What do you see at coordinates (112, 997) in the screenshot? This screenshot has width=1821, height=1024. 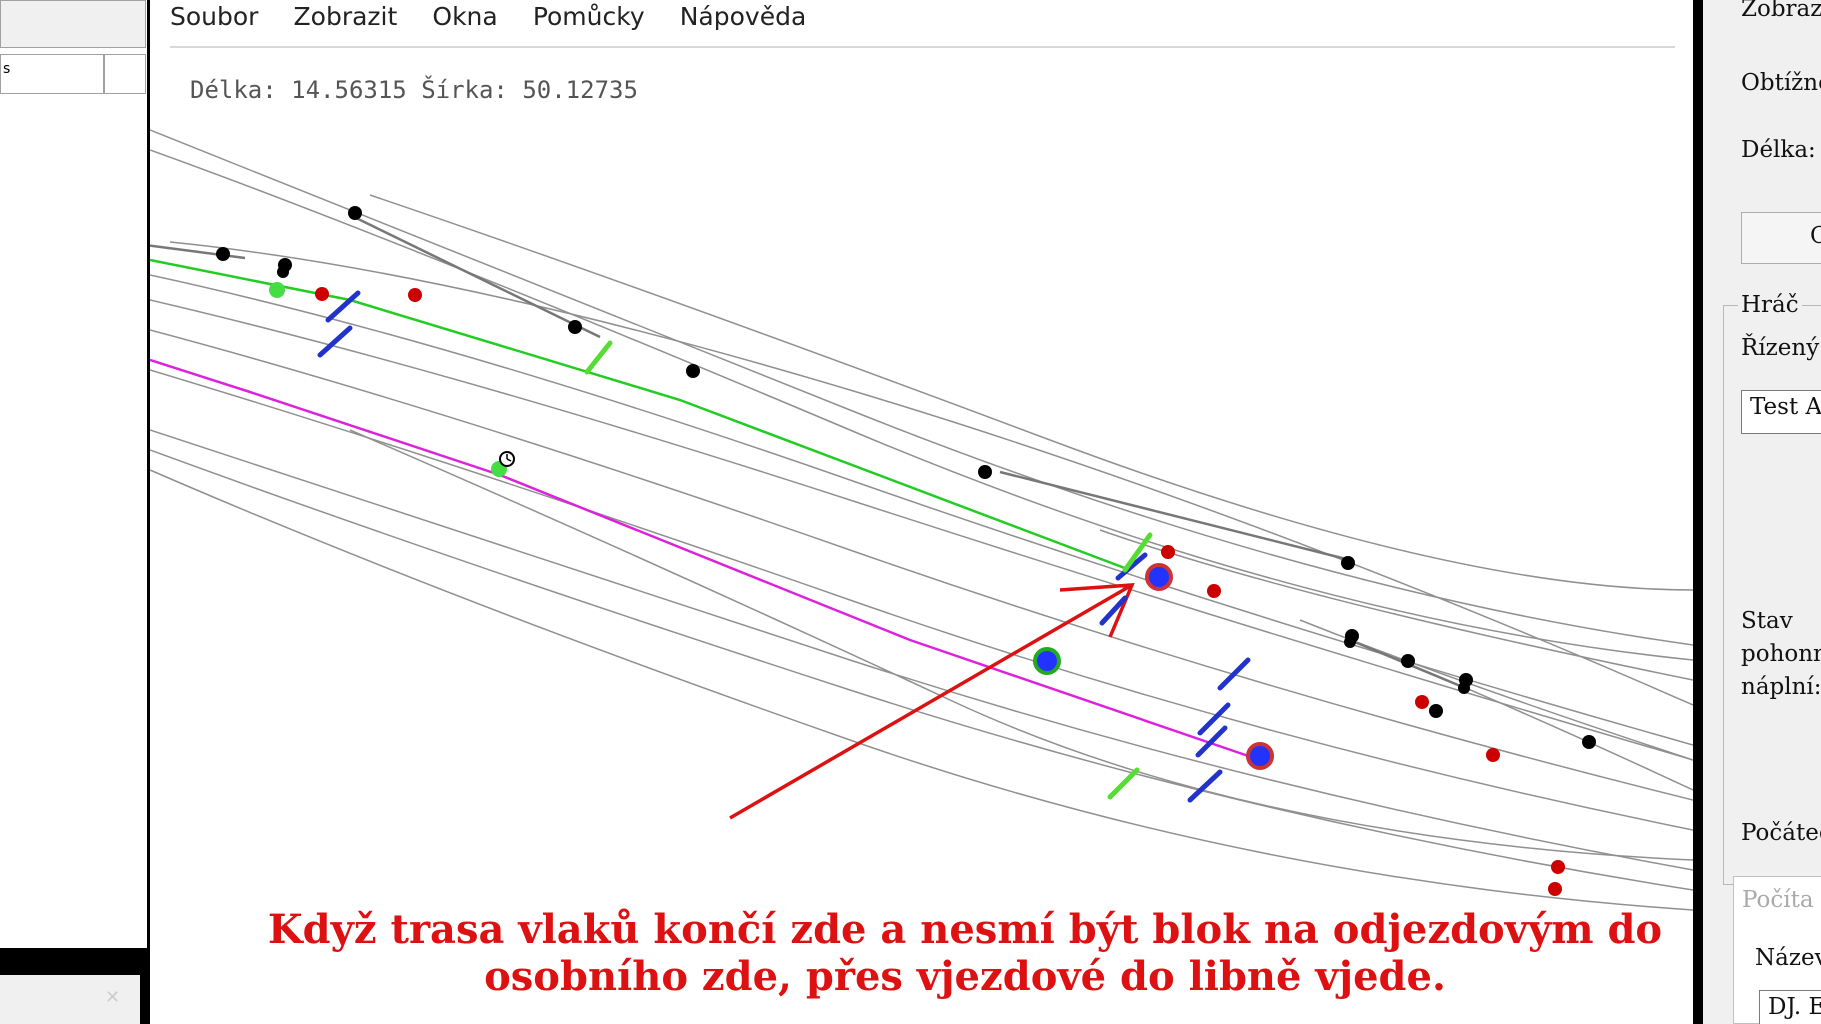 I see `close-icon: ✕` at bounding box center [112, 997].